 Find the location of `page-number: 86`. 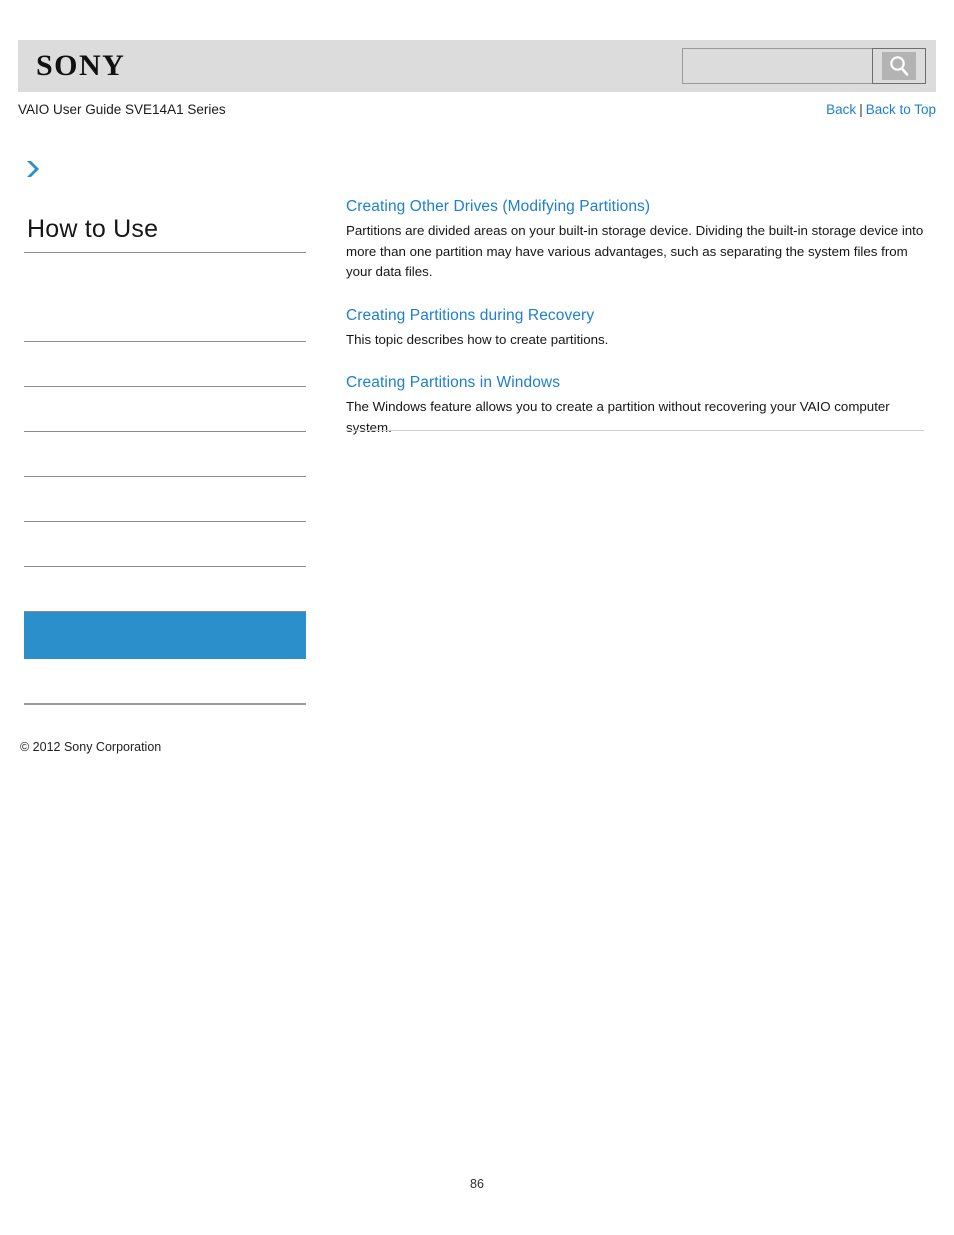

page-number: 86 is located at coordinates (477, 1184).